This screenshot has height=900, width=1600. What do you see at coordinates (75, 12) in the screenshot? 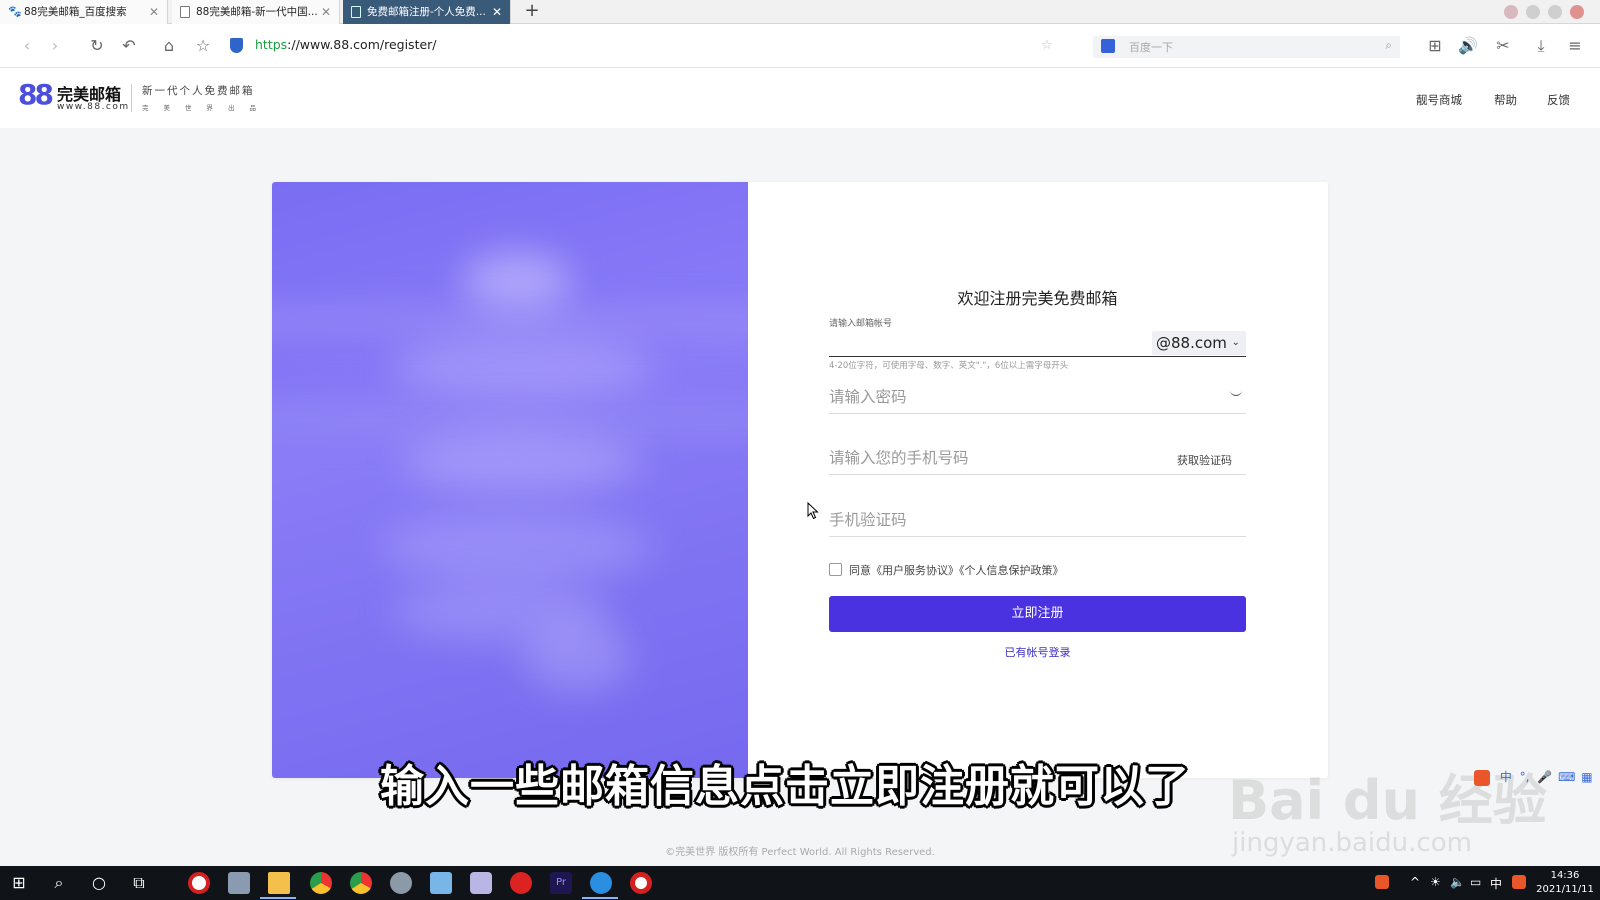
I see `tab-label: 88完美邮箱_百度搜索` at bounding box center [75, 12].